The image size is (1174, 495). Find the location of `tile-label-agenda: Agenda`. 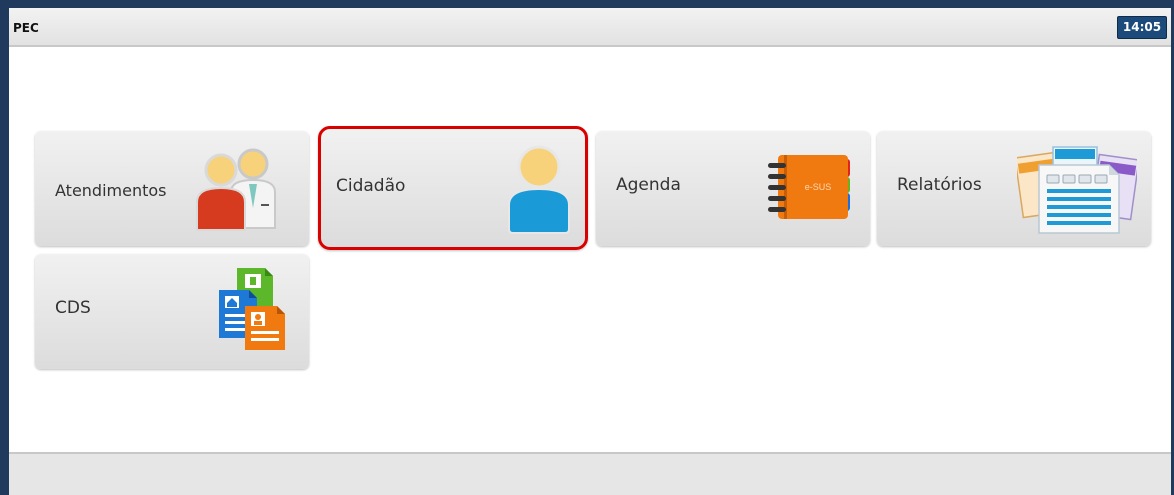

tile-label-agenda: Agenda is located at coordinates (648, 185).